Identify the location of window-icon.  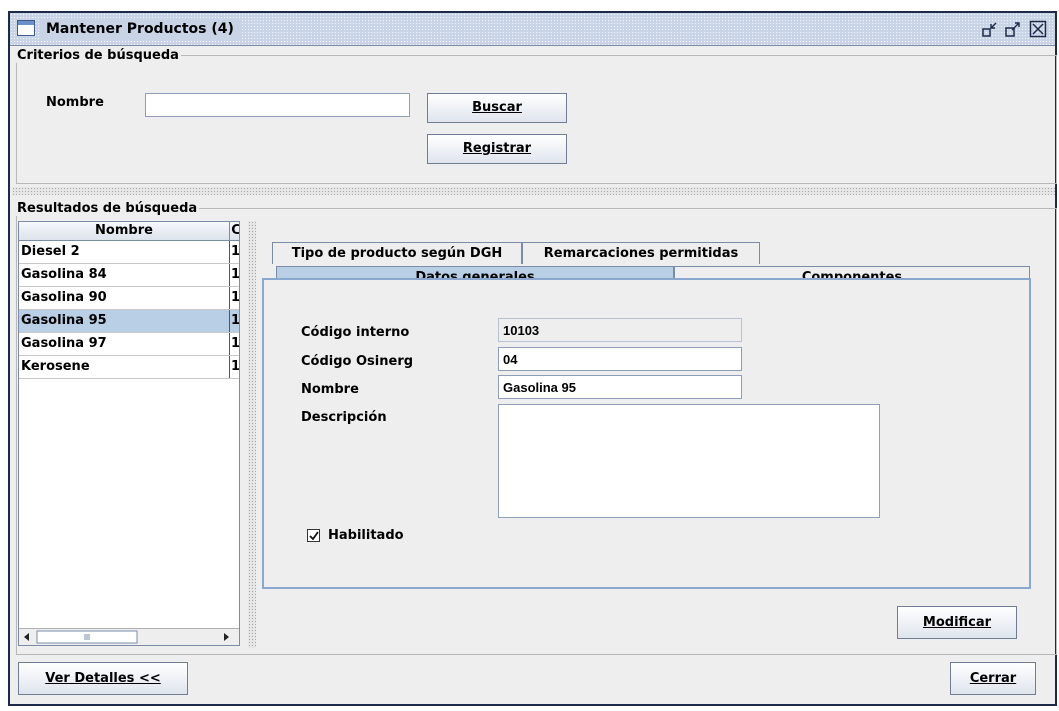
(26, 28).